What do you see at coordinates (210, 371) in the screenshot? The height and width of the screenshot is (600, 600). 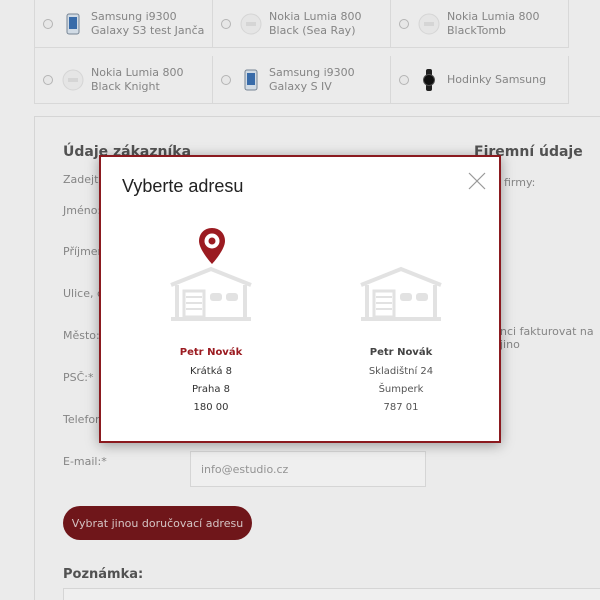 I see `address-street: Krátká 8` at bounding box center [210, 371].